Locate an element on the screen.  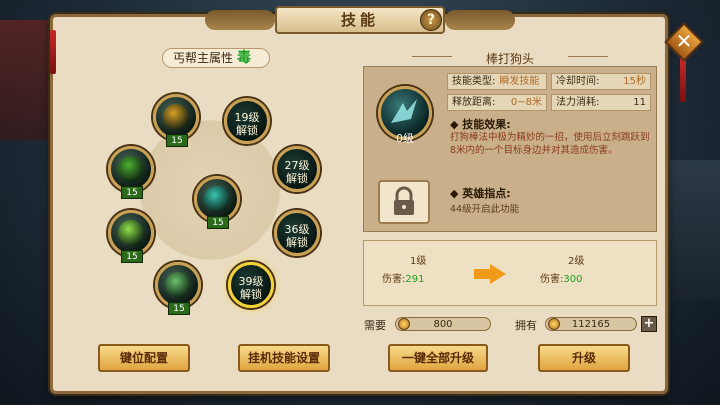
unlock-level-text: 27级 解锁 is located at coordinates (297, 172).